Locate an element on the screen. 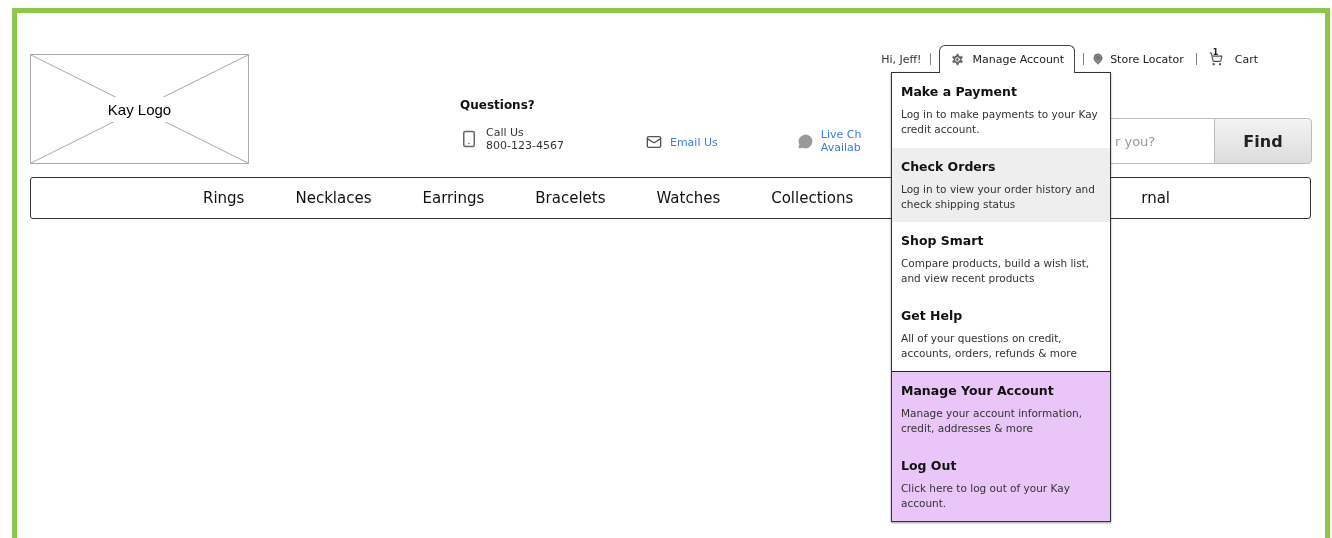 The height and width of the screenshot is (538, 1332). nav-link: Watches is located at coordinates (688, 198).